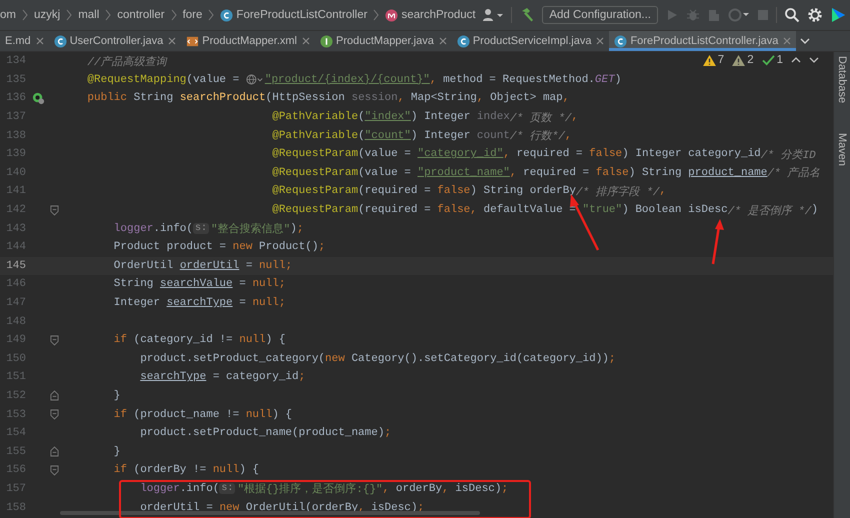  What do you see at coordinates (8, 15) in the screenshot?
I see `breadcrumb-item: om` at bounding box center [8, 15].